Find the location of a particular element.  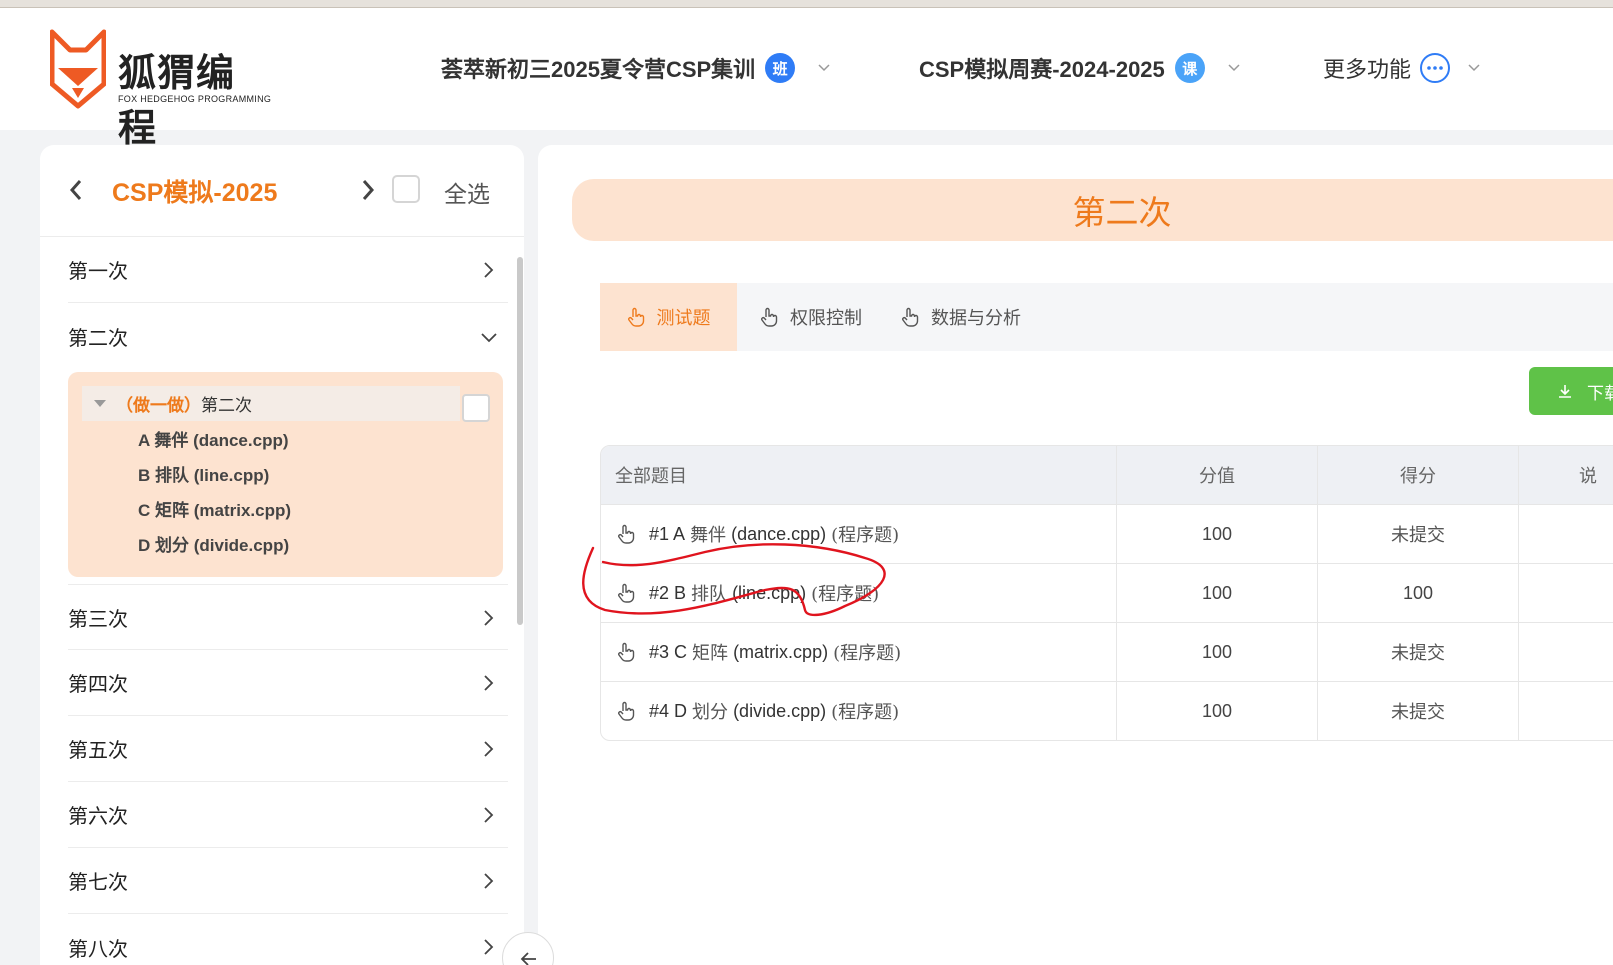

nav-more-functions: 更多功能 is located at coordinates (1402, 68).